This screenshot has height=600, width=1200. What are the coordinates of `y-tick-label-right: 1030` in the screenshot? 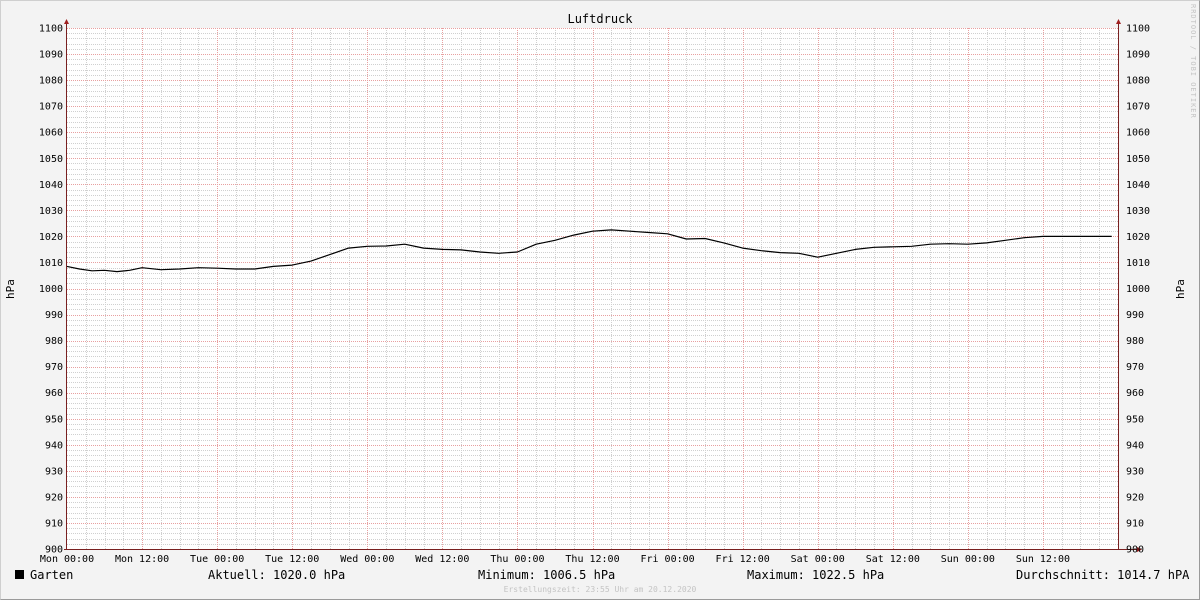 It's located at (1138, 211).